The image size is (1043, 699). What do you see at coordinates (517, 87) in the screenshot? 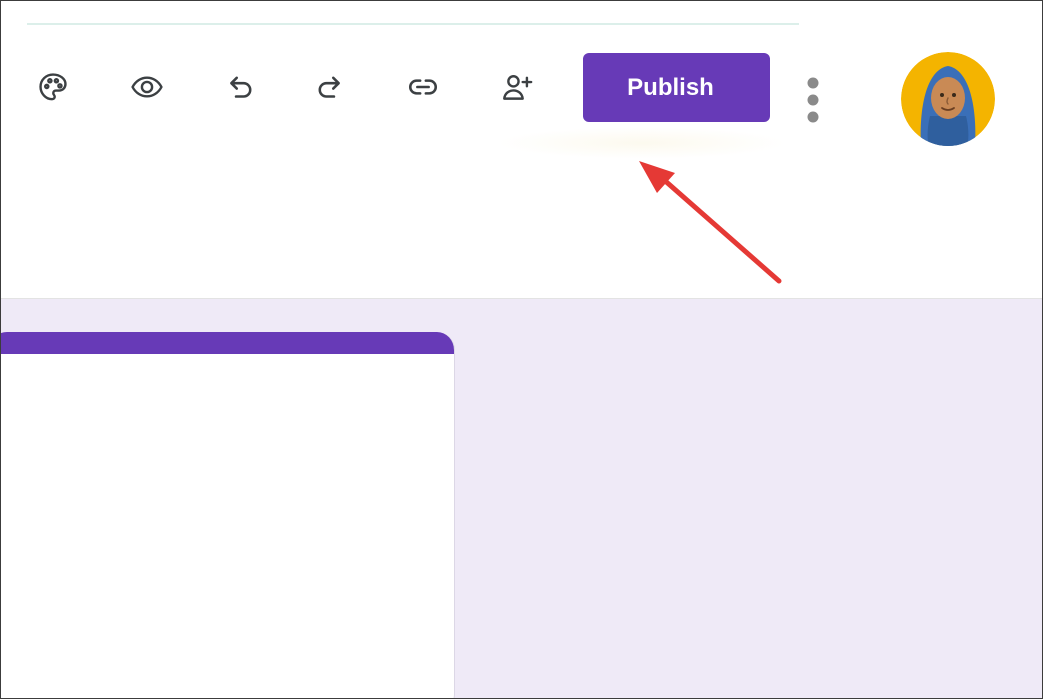
I see `add-person-icon` at bounding box center [517, 87].